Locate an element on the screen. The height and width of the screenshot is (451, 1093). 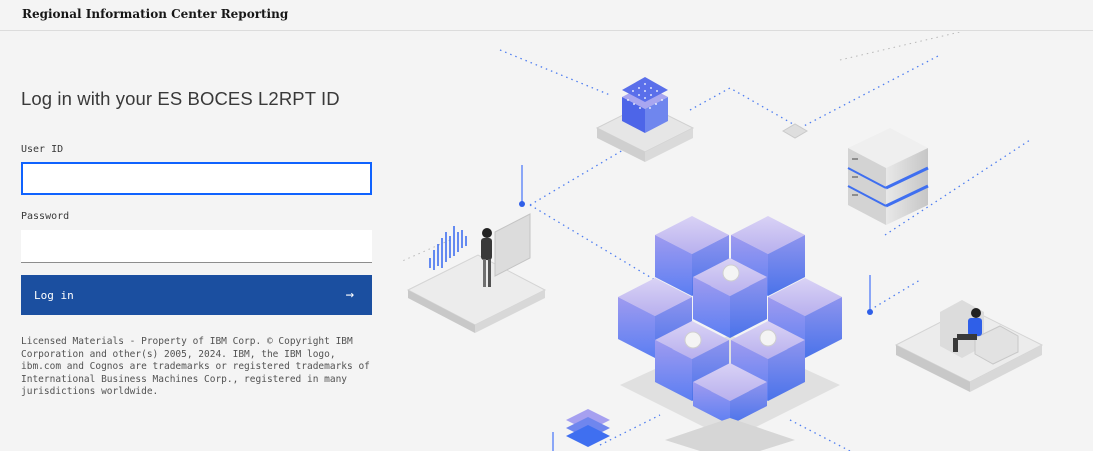
user-id-input is located at coordinates (196, 178).